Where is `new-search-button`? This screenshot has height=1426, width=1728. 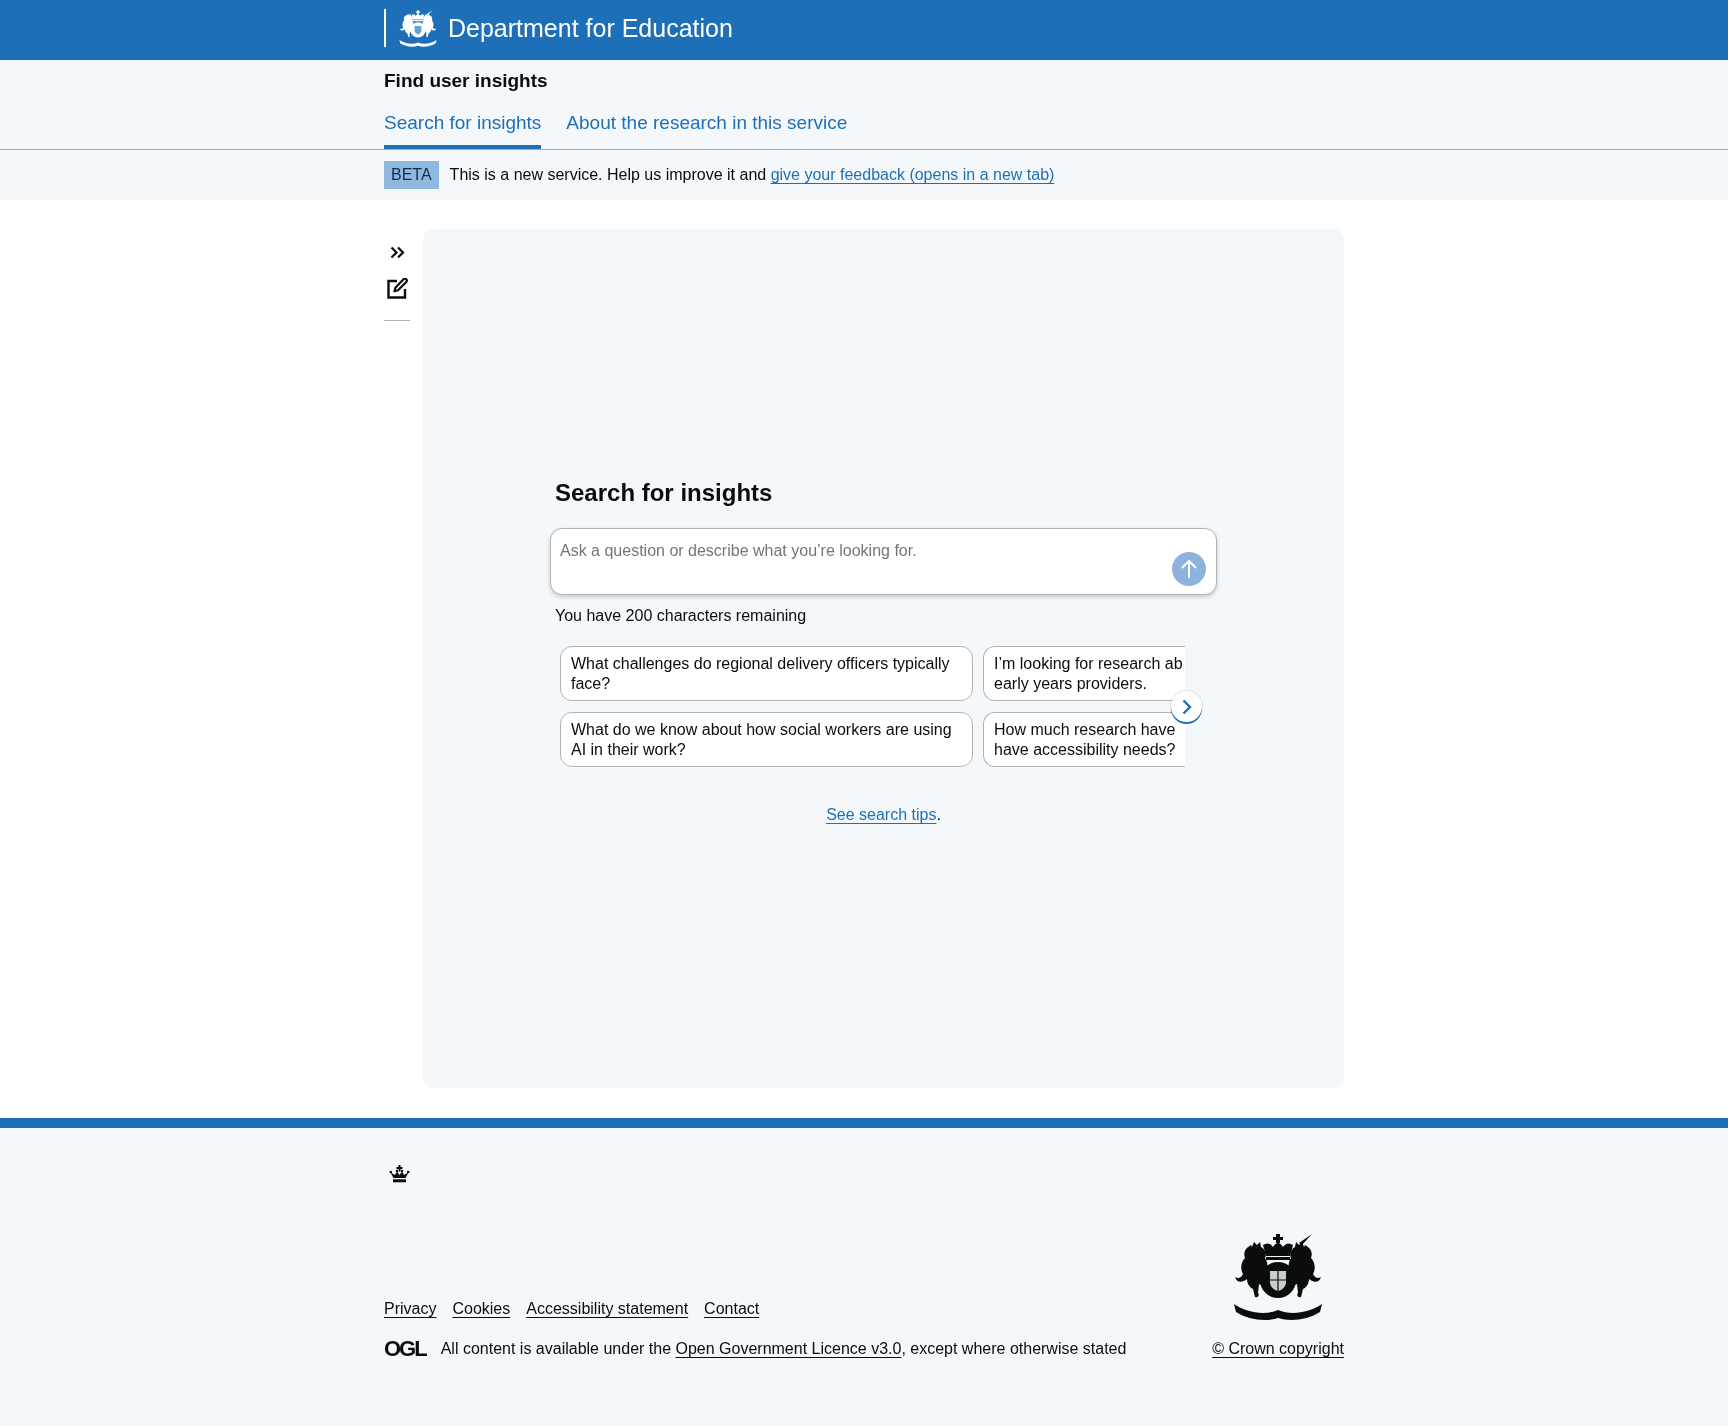 new-search-button is located at coordinates (397, 288).